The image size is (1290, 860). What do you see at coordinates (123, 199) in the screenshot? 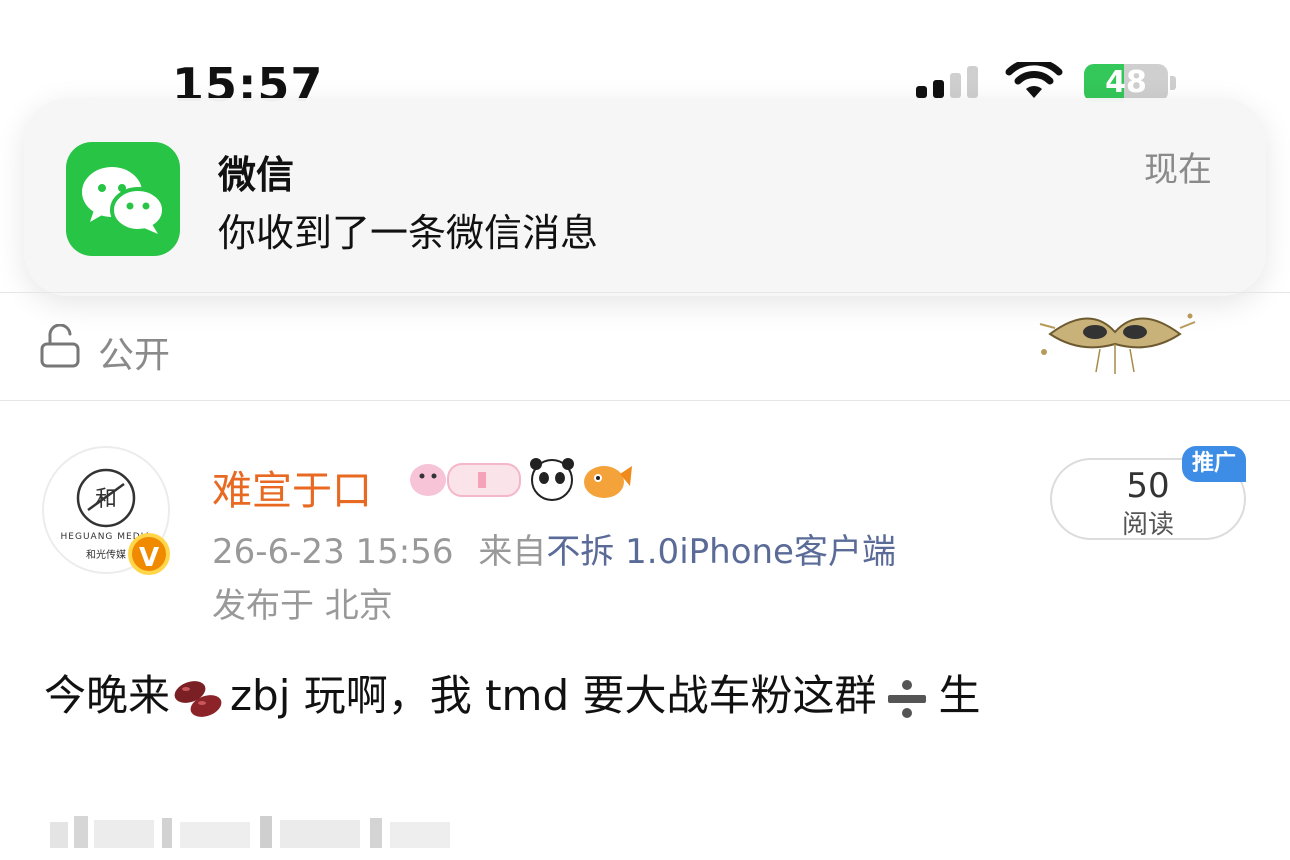
I see `wechat-icon` at bounding box center [123, 199].